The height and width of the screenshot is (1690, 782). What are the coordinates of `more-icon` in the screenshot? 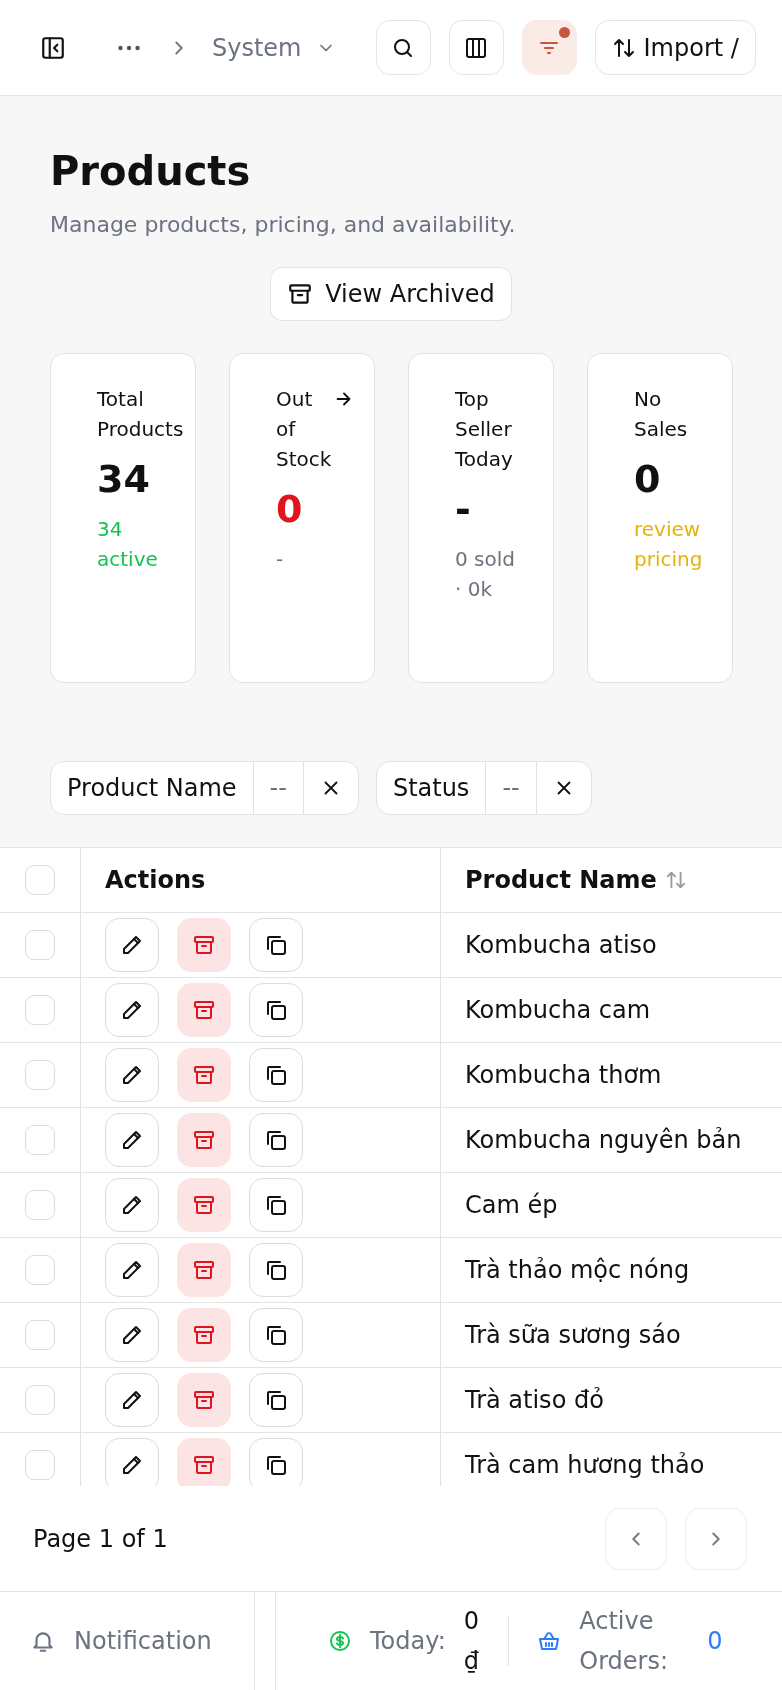 It's located at (129, 47).